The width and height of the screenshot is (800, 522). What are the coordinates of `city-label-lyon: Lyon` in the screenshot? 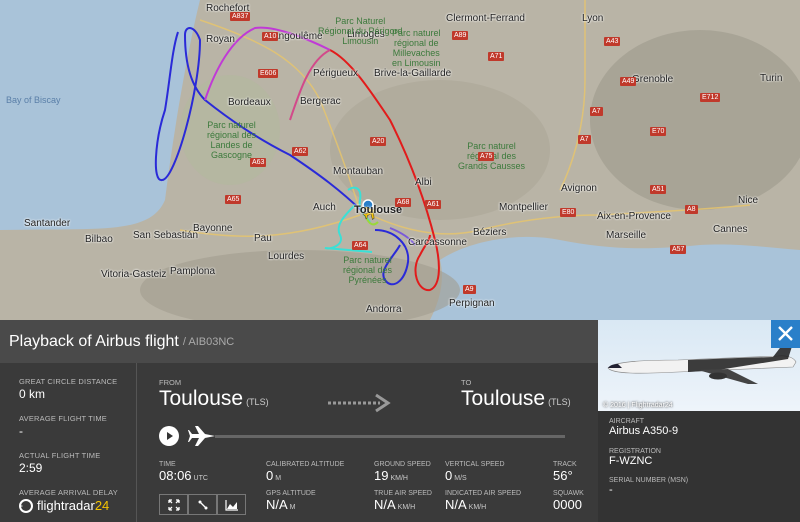 It's located at (593, 18).